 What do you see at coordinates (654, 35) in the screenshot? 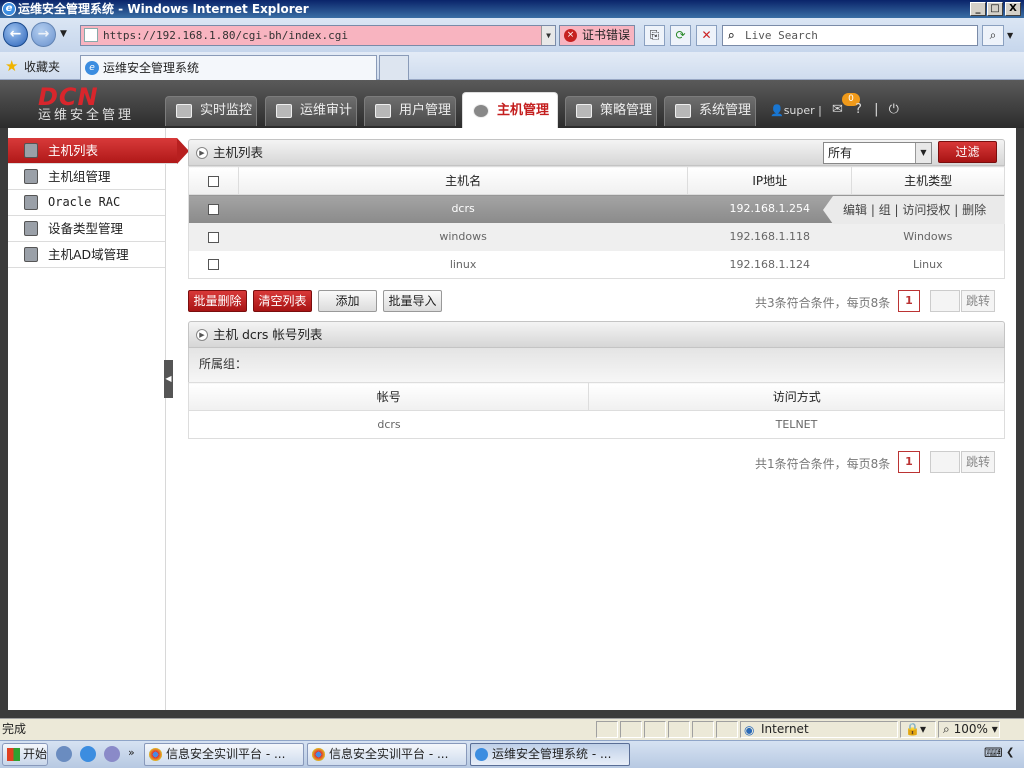
I see `compat-view-icon: ⎘` at bounding box center [654, 35].